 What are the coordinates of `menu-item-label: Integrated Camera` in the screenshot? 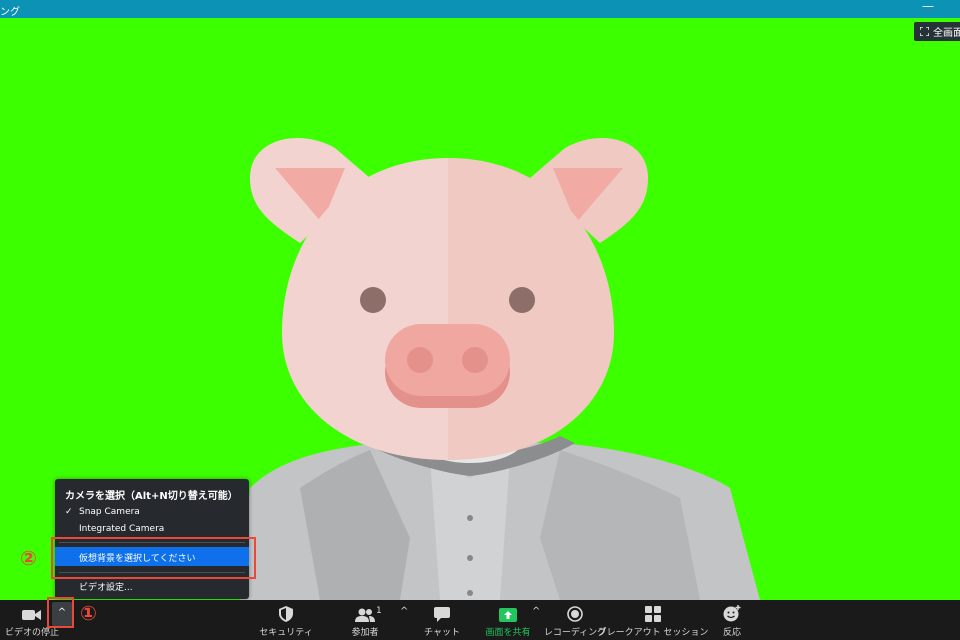 It's located at (122, 529).